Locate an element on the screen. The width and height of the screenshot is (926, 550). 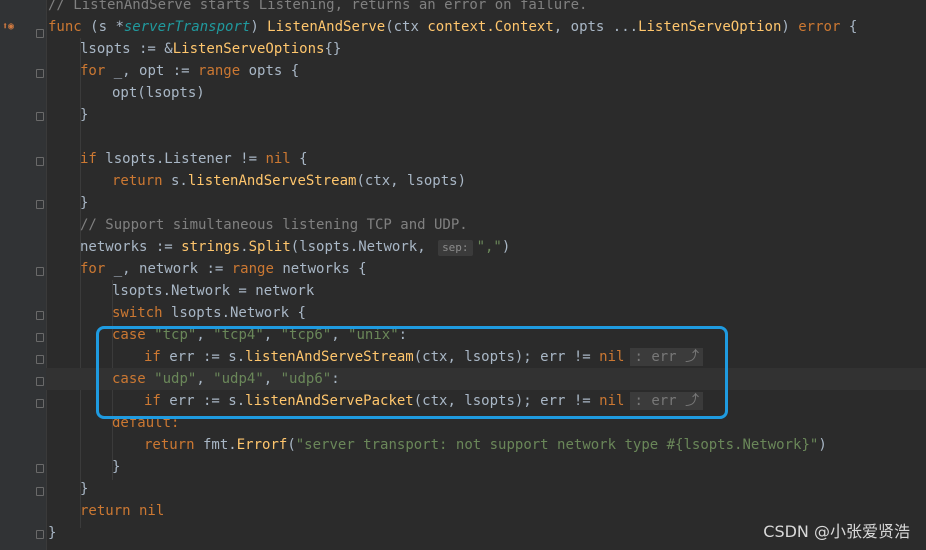
type-name: ListenServeOptions is located at coordinates (248, 49).